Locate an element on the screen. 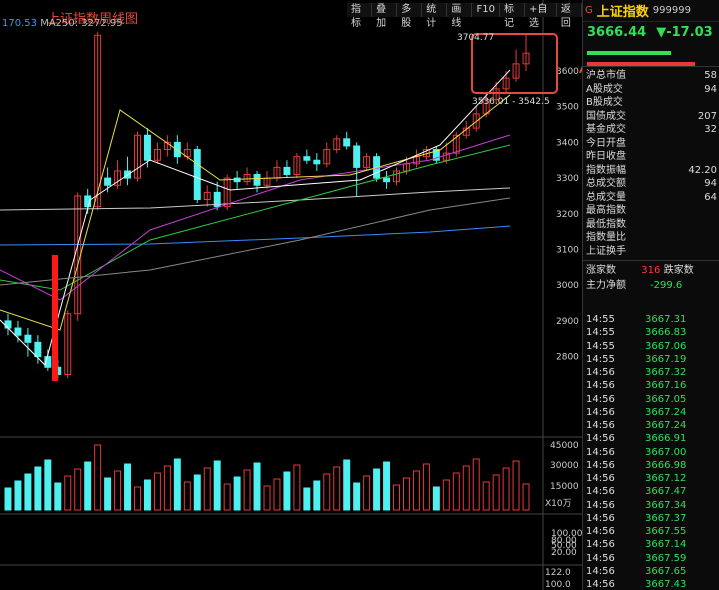 The height and width of the screenshot is (590, 719). quote-info-label: 最高指数 is located at coordinates (606, 210).